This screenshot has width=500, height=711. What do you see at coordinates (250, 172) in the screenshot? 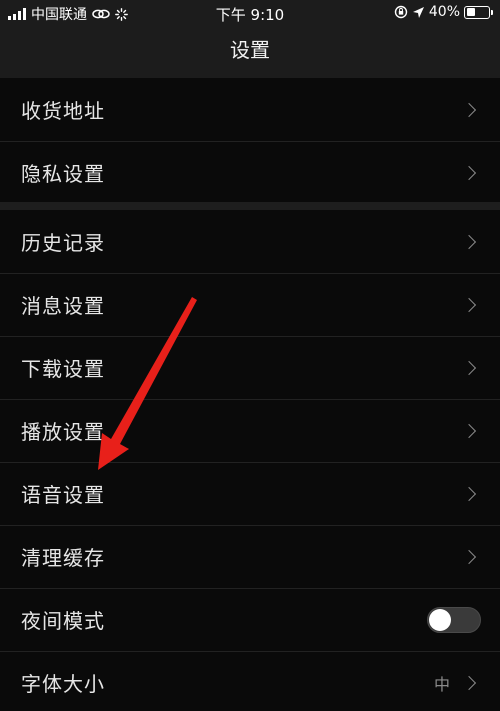
I see `setting-row-privacy: 隐私设置` at bounding box center [250, 172].